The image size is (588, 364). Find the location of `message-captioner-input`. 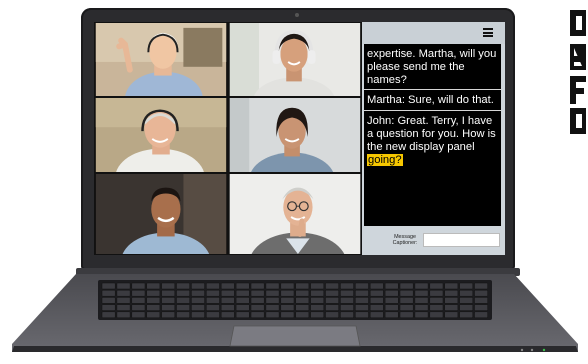

message-captioner-input is located at coordinates (461, 240).